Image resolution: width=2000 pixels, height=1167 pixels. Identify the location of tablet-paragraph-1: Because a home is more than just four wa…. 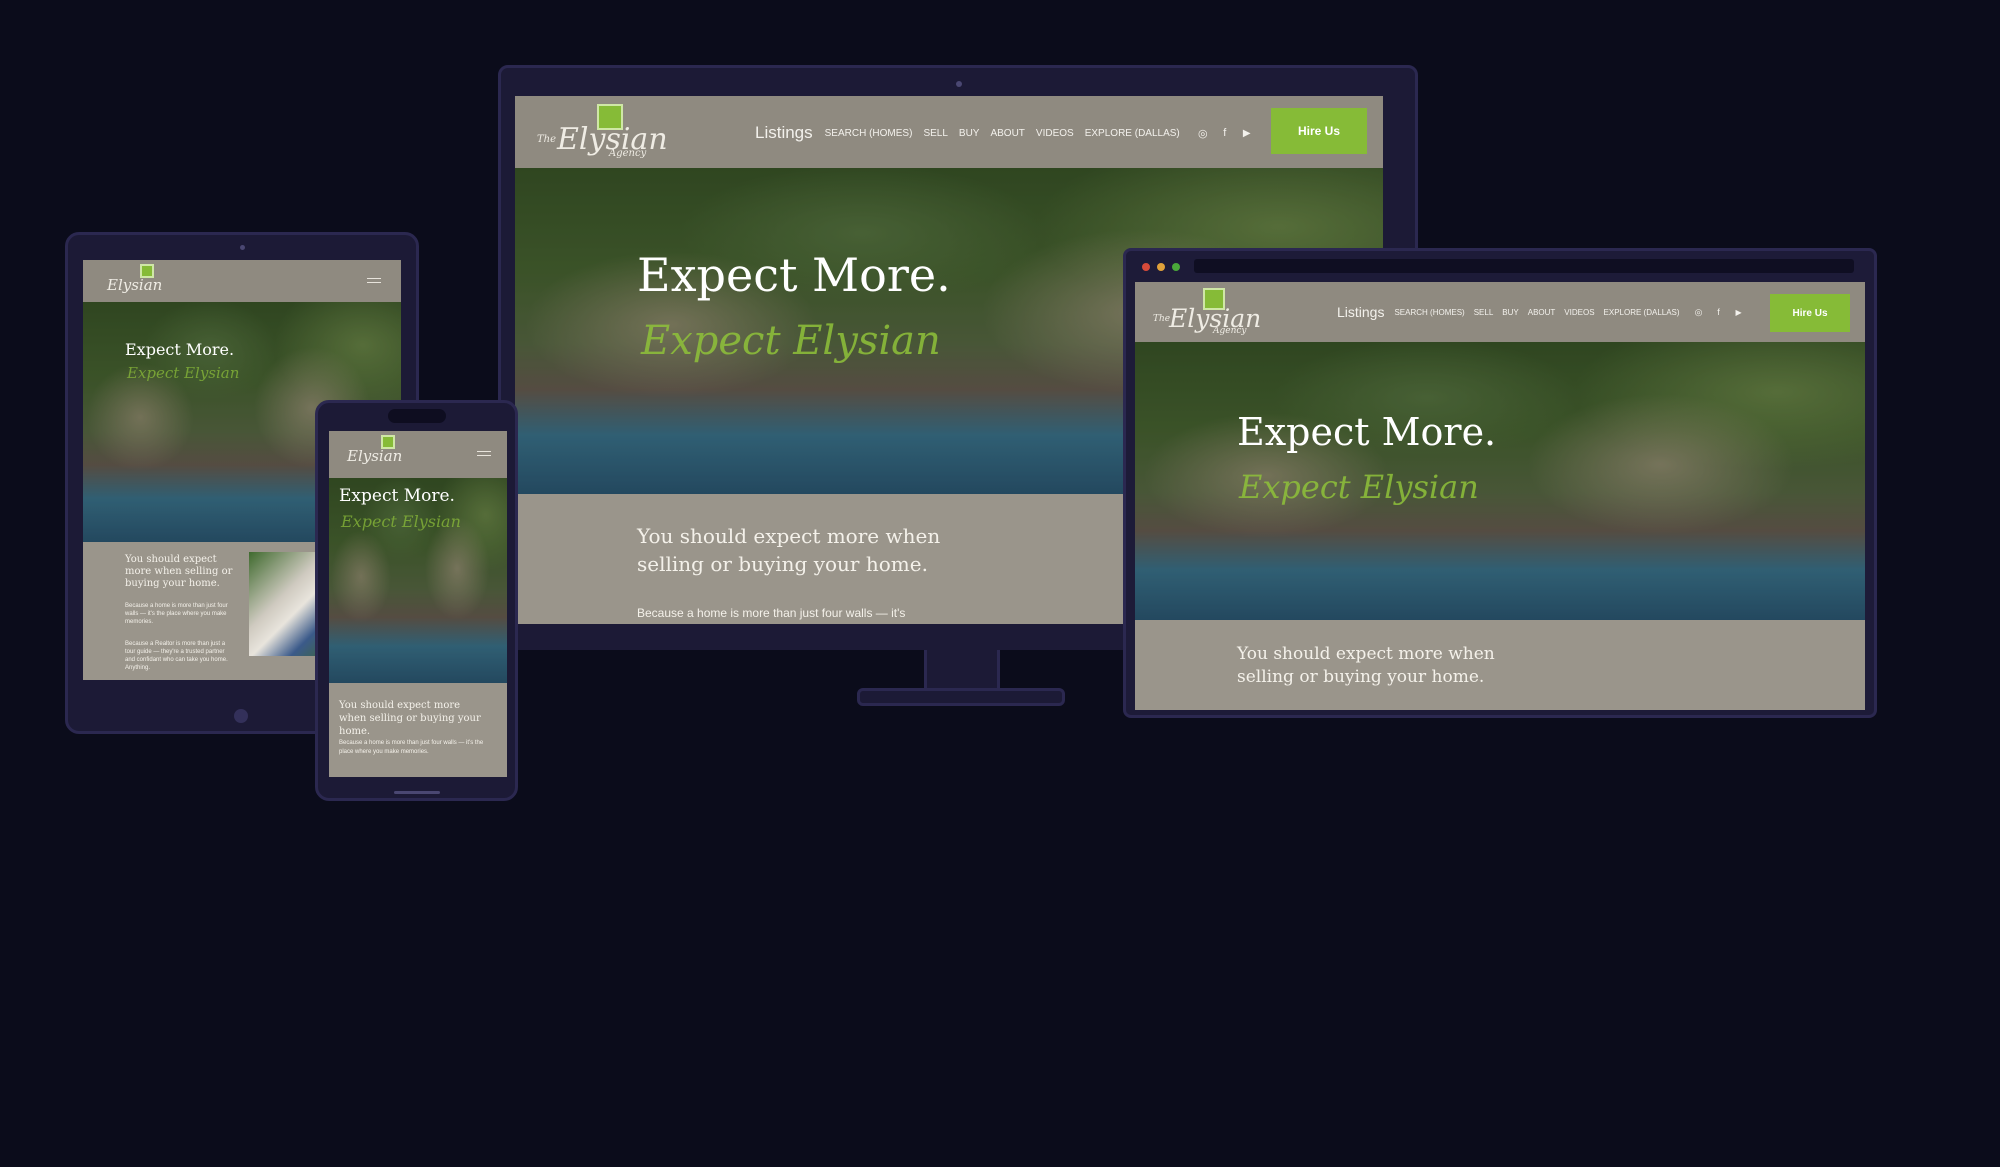
(176, 614).